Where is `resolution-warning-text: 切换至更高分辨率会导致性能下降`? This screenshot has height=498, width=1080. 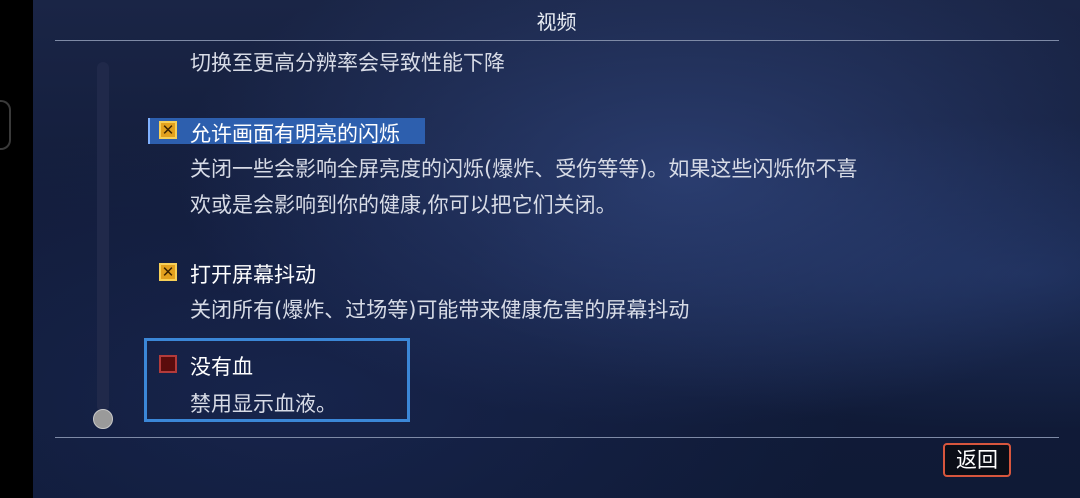
resolution-warning-text: 切换至更高分辨率会导致性能下降 is located at coordinates (347, 63).